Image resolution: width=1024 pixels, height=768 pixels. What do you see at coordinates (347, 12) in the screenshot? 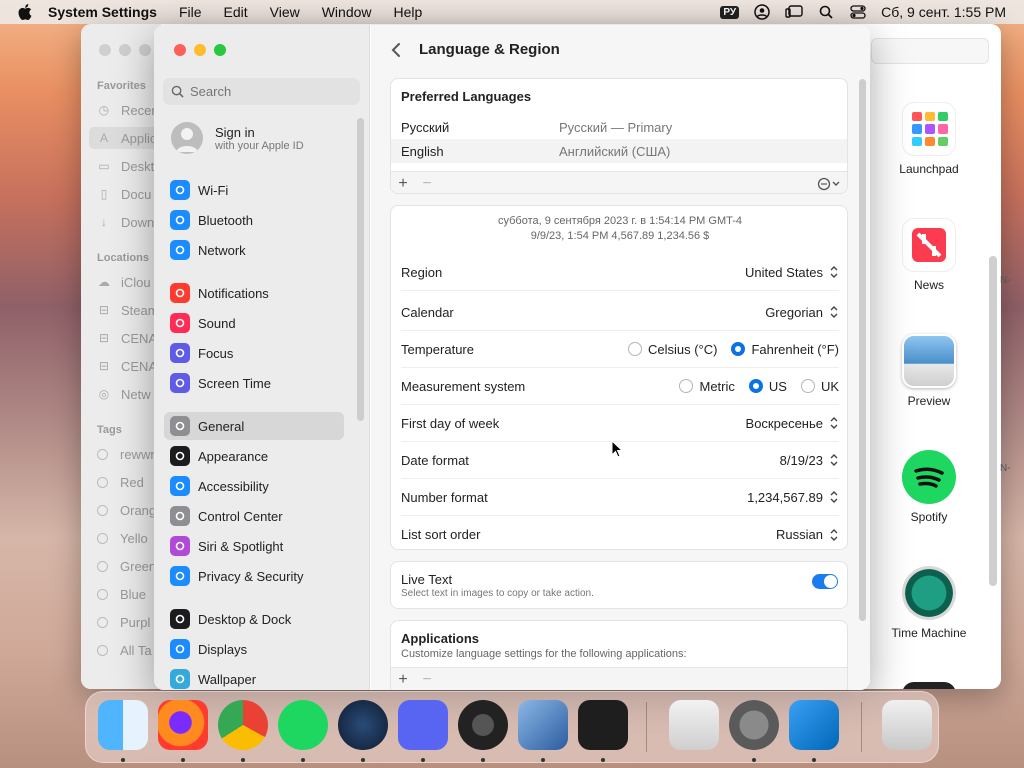
I see `menu-window: Window` at bounding box center [347, 12].